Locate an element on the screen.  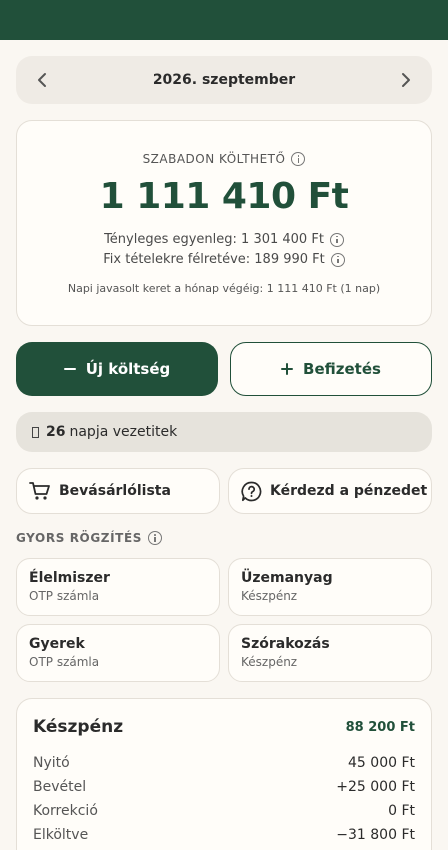
account-row-label: Bevétel is located at coordinates (60, 787).